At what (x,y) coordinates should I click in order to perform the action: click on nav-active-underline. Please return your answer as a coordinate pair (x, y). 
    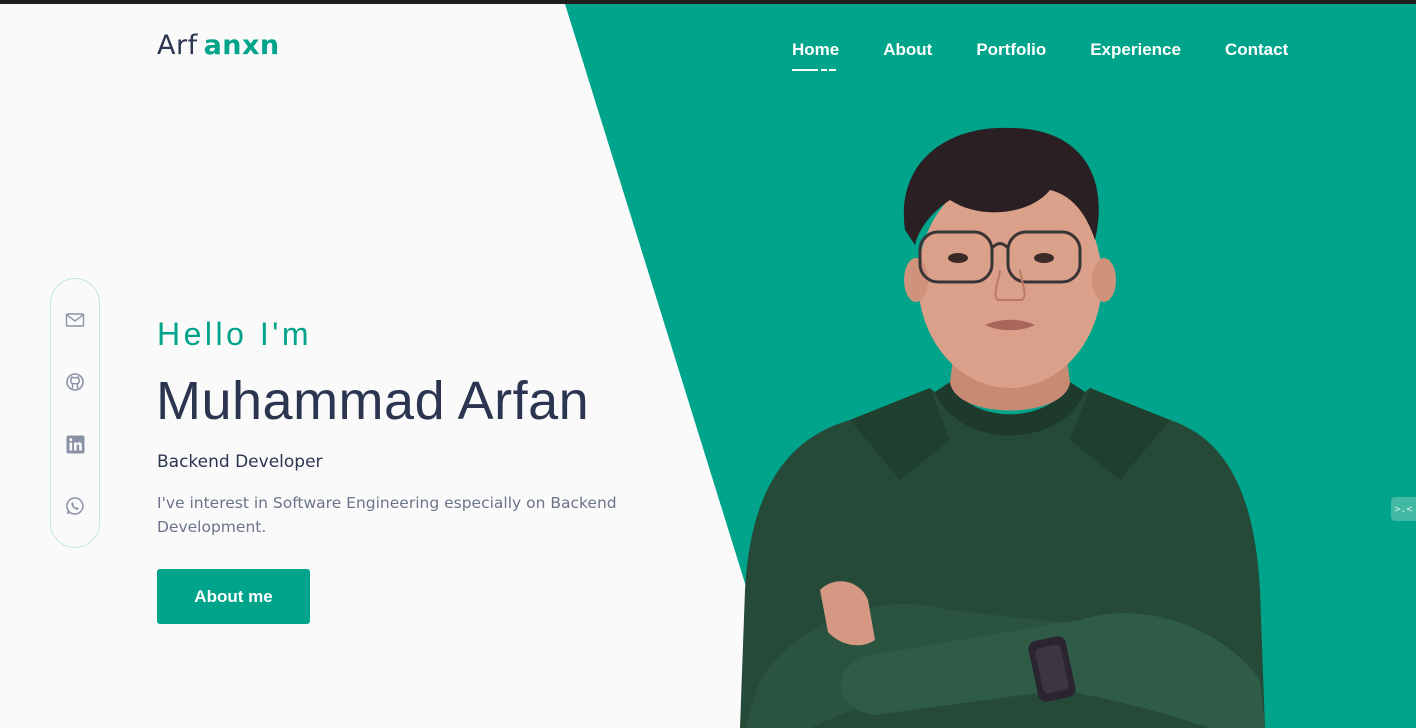
    Looking at the image, I should click on (814, 70).